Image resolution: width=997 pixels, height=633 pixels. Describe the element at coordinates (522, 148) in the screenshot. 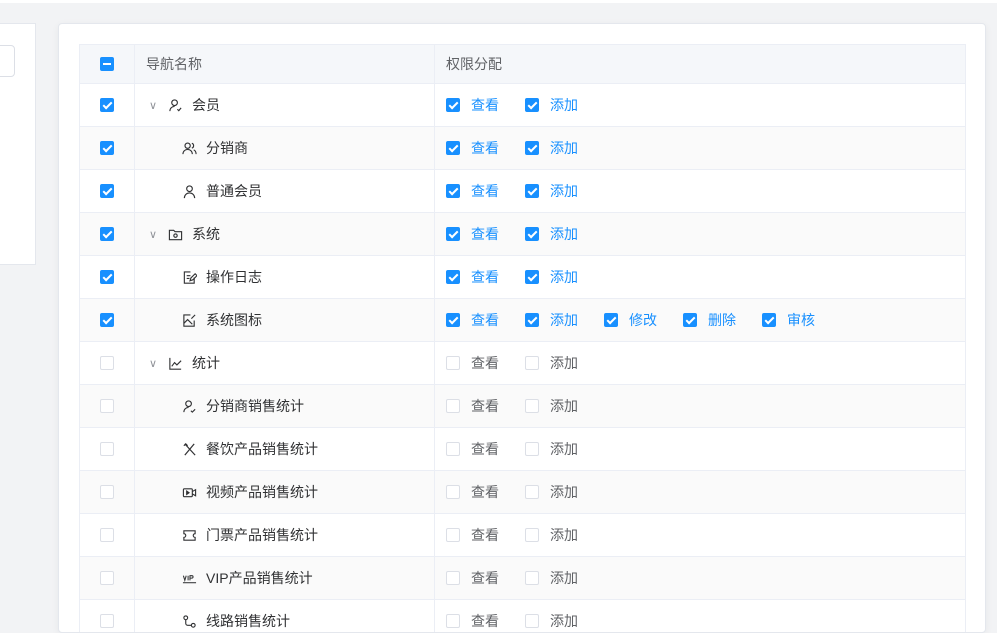

I see `table-row: 分销商 查看 添加` at that location.